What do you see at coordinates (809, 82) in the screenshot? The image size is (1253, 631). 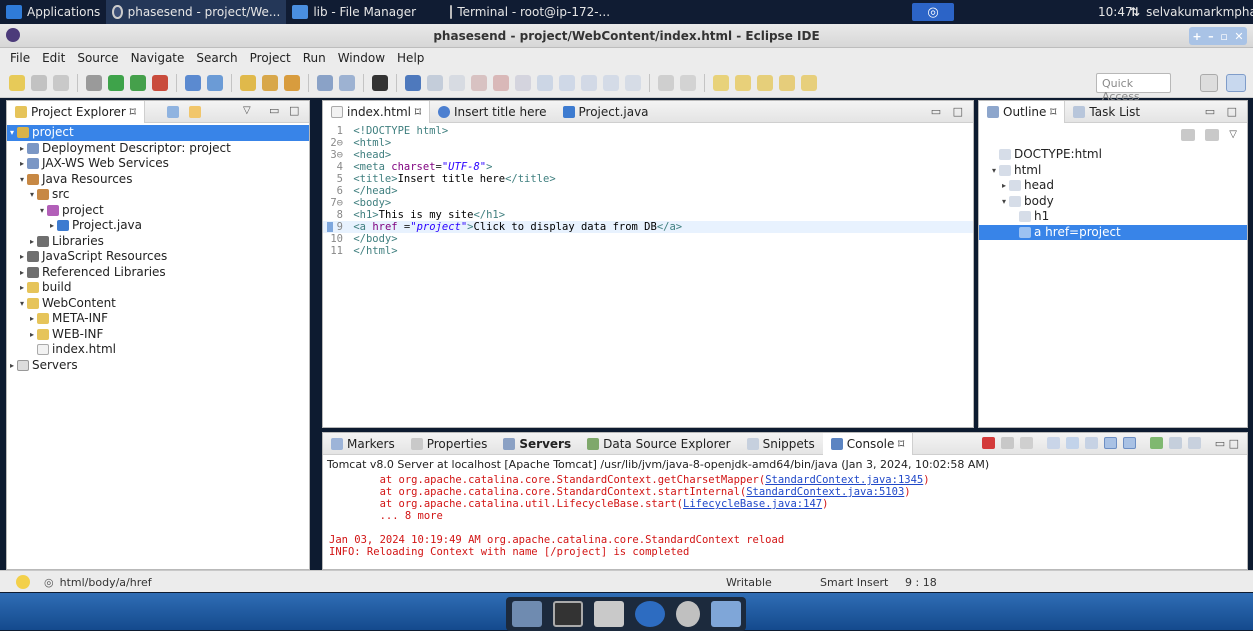 I see `forward-icon` at bounding box center [809, 82].